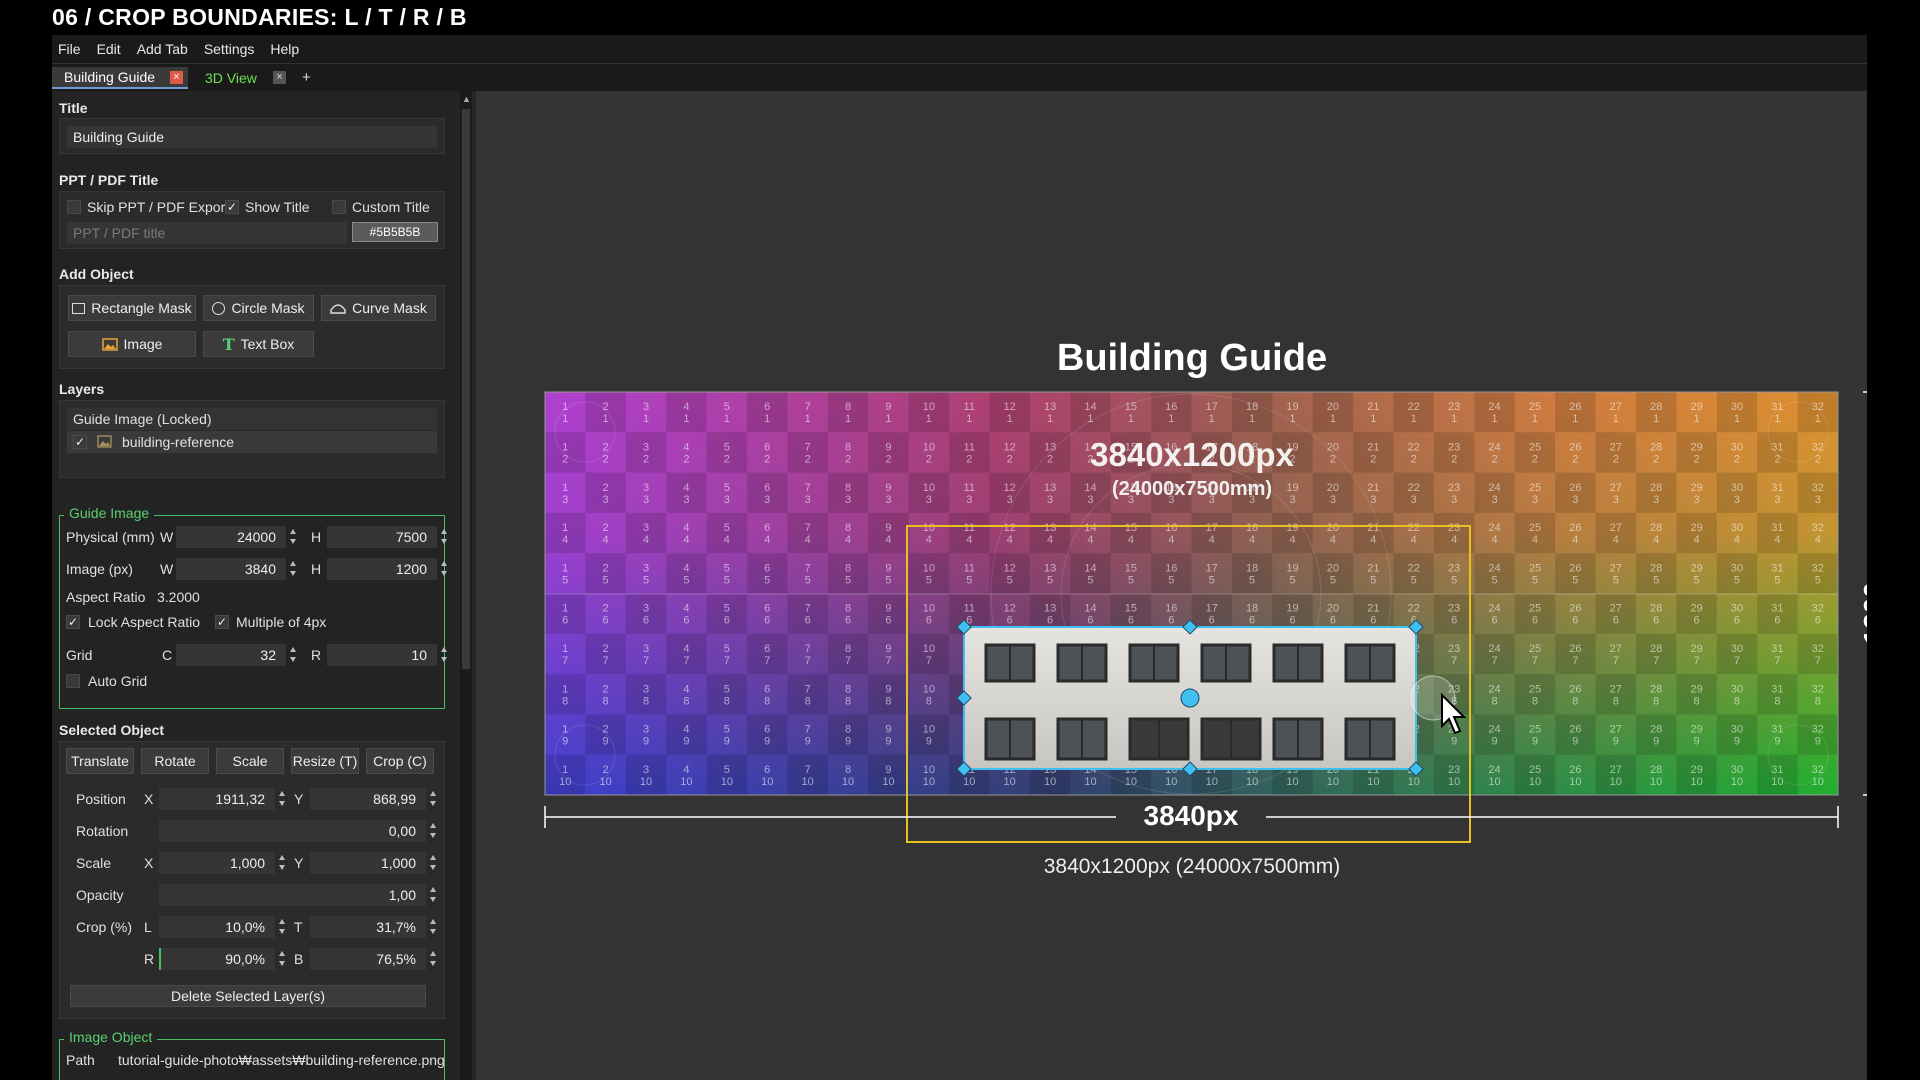 Image resolution: width=1920 pixels, height=1080 pixels. Describe the element at coordinates (292, 895) in the screenshot. I see `opacity-input: 1,00` at that location.